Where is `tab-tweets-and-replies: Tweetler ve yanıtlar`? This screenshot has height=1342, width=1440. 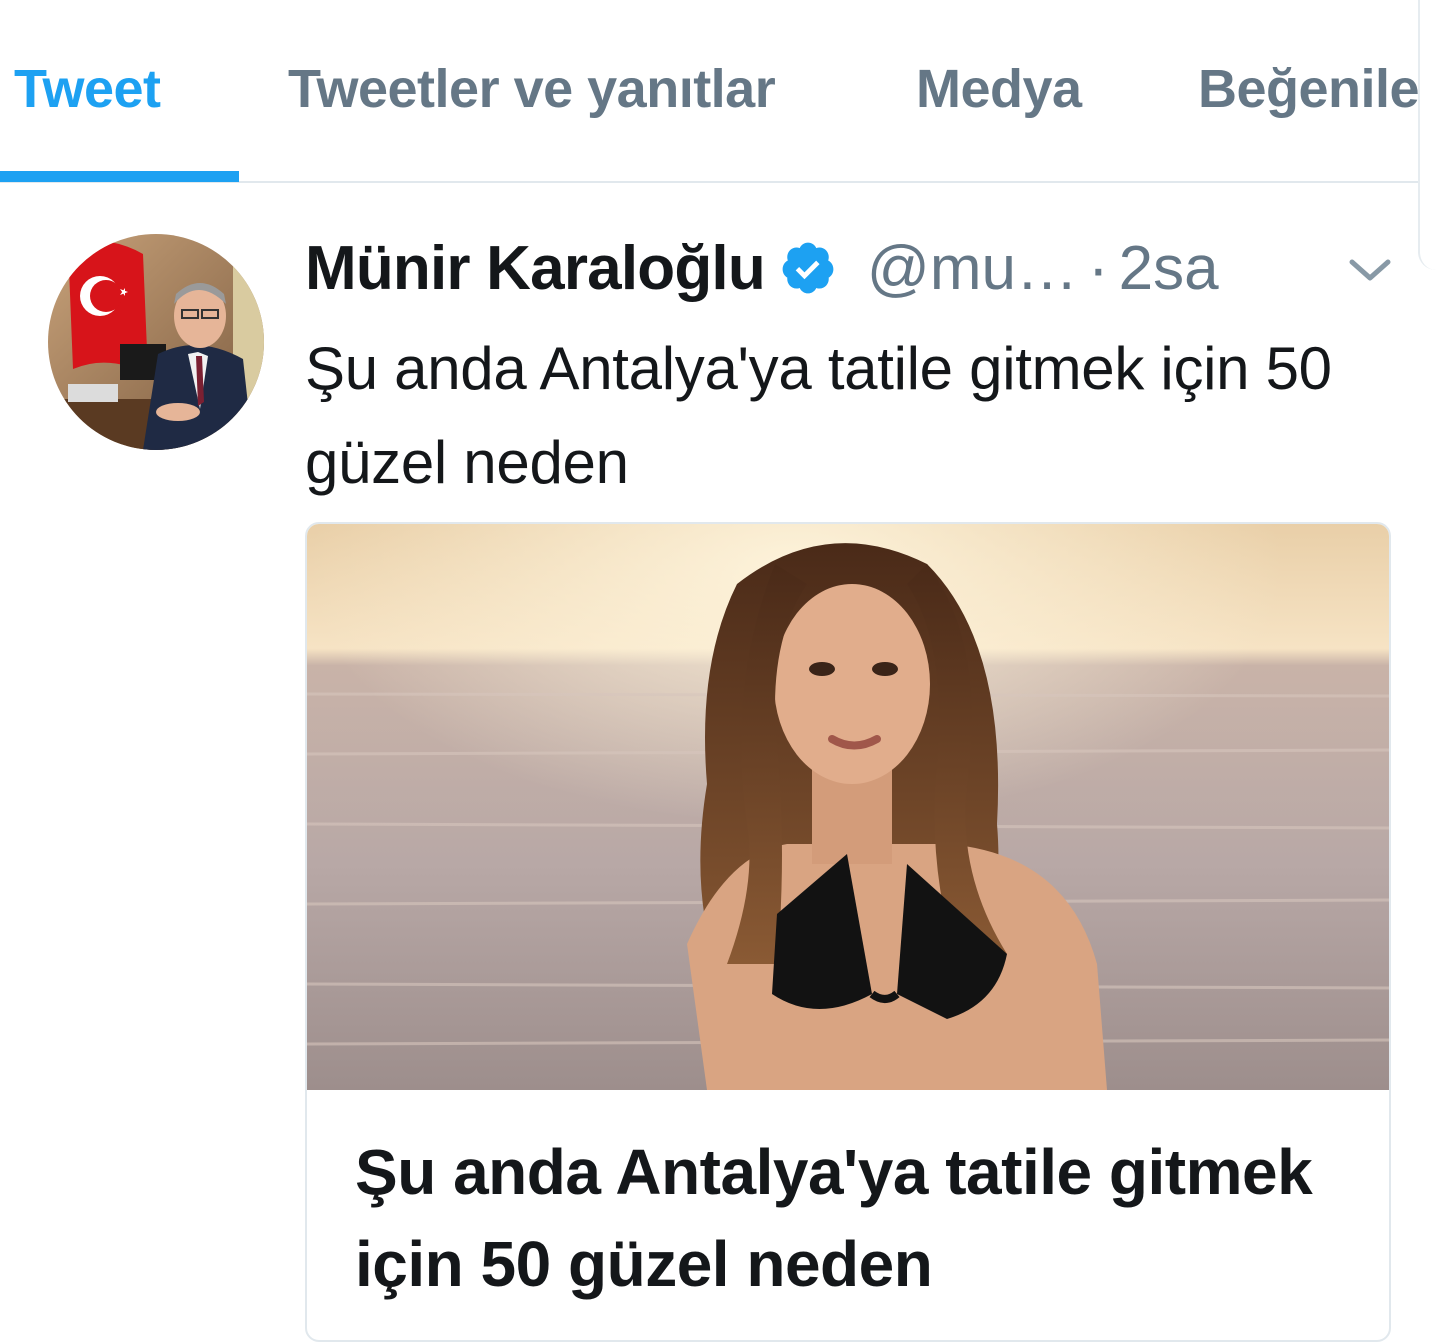 tab-tweets-and-replies: Tweetler ve yanıtlar is located at coordinates (532, 89).